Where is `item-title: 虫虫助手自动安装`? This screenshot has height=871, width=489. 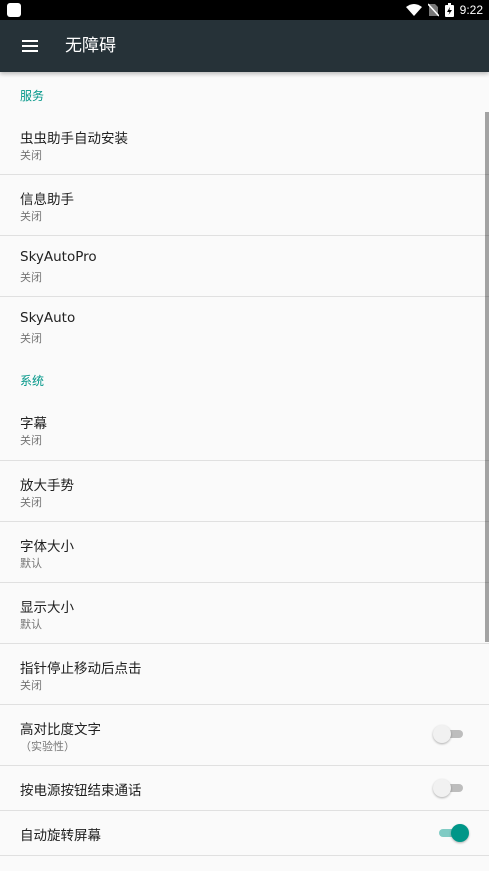 item-title: 虫虫助手自动安装 is located at coordinates (74, 139).